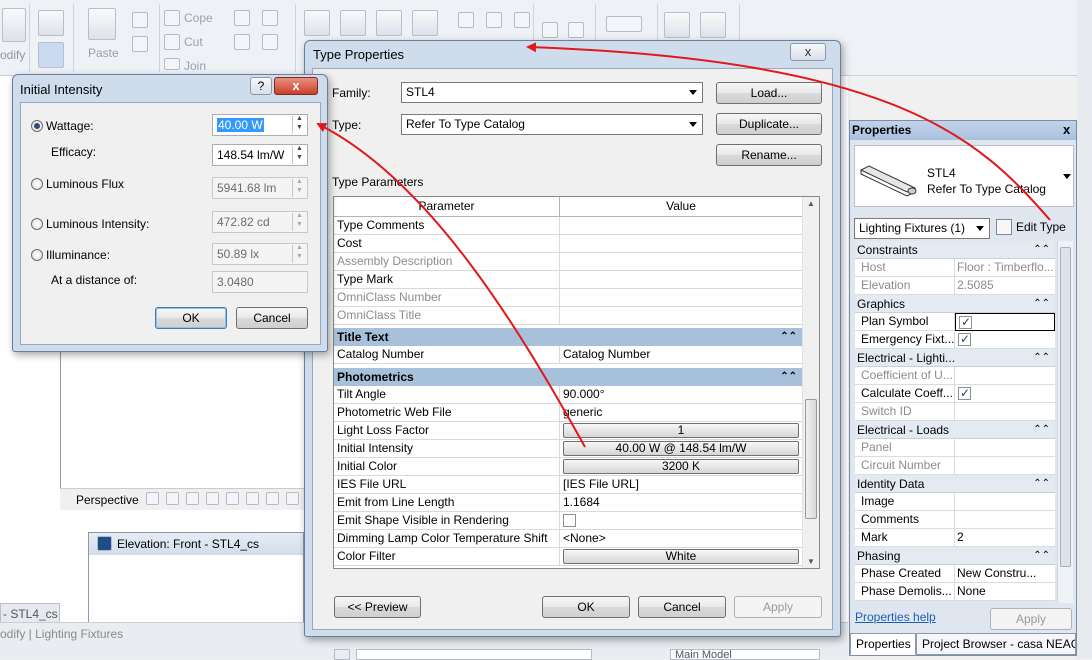 Image resolution: width=1092 pixels, height=660 pixels. I want to click on copy-icon, so click(140, 44).